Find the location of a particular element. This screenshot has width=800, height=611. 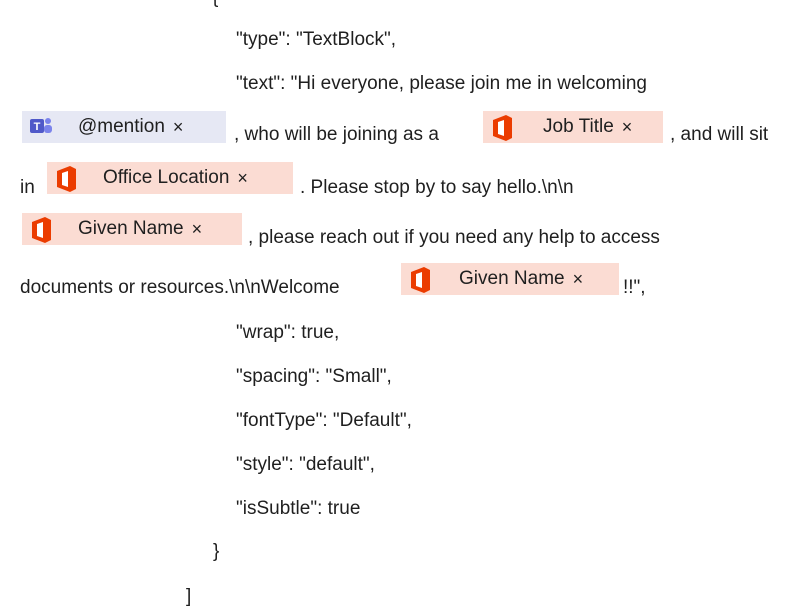

teams-icon: T is located at coordinates (41, 127).